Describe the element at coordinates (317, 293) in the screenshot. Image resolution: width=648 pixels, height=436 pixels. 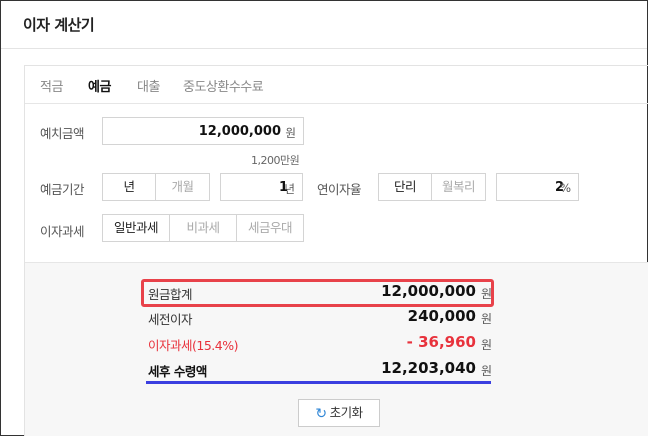
I see `principal-highlight-box` at that location.